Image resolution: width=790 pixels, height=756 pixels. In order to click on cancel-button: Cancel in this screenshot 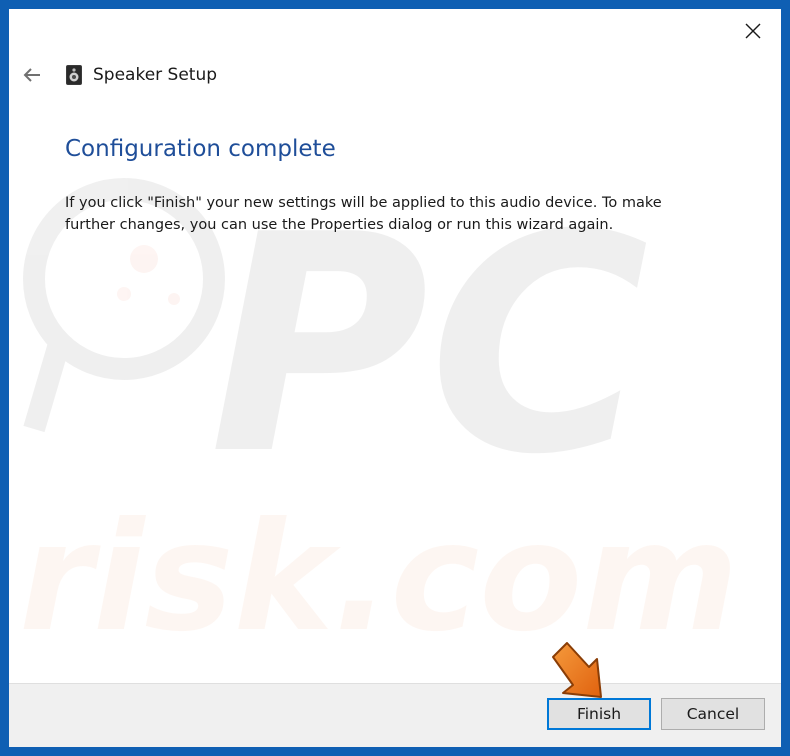, I will do `click(713, 714)`.